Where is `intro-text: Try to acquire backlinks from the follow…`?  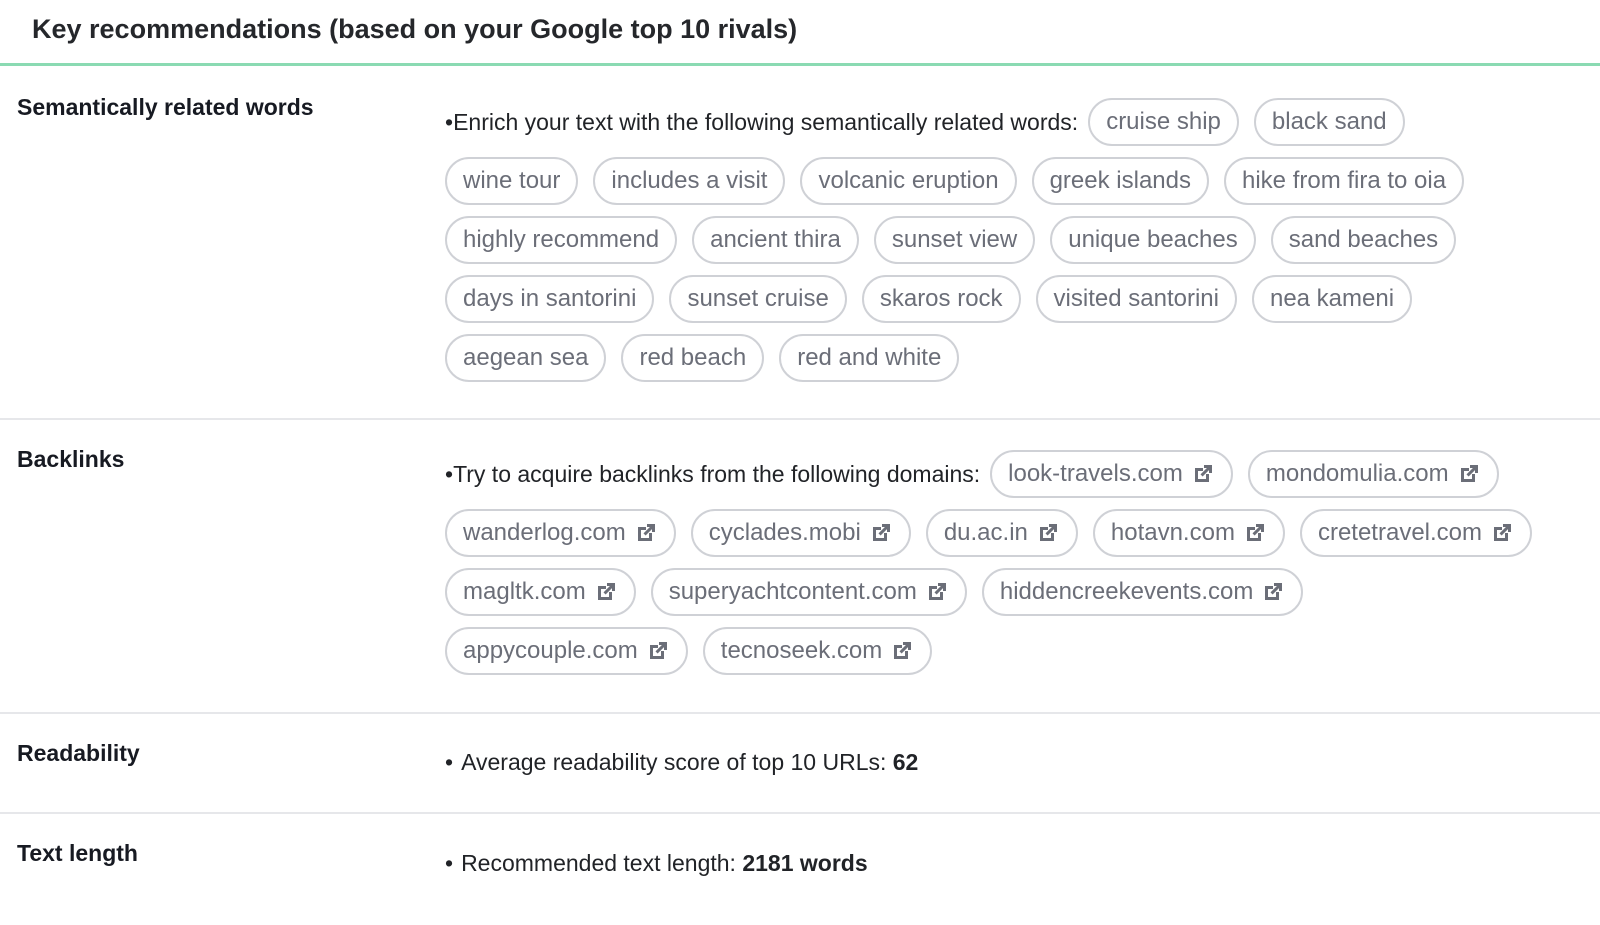
intro-text: Try to acquire backlinks from the follow… is located at coordinates (717, 473).